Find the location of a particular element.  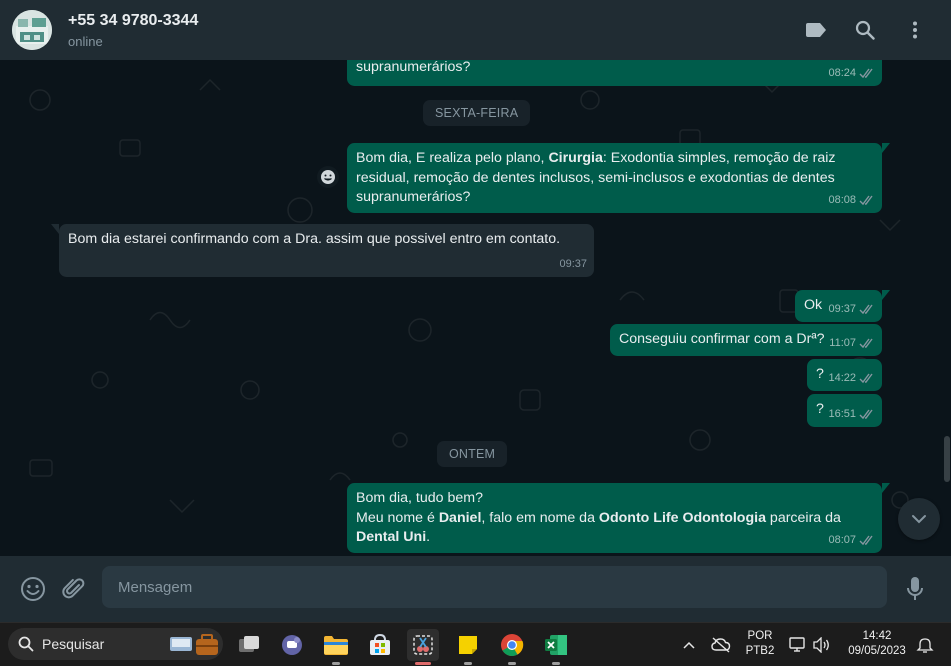

attach-icon is located at coordinates (74, 589).